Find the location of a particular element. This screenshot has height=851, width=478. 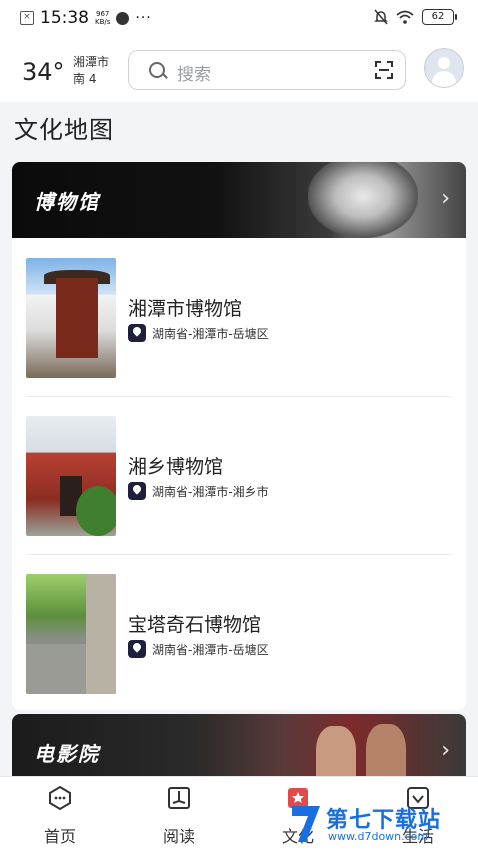

notification-close-icon: × is located at coordinates (27, 18).